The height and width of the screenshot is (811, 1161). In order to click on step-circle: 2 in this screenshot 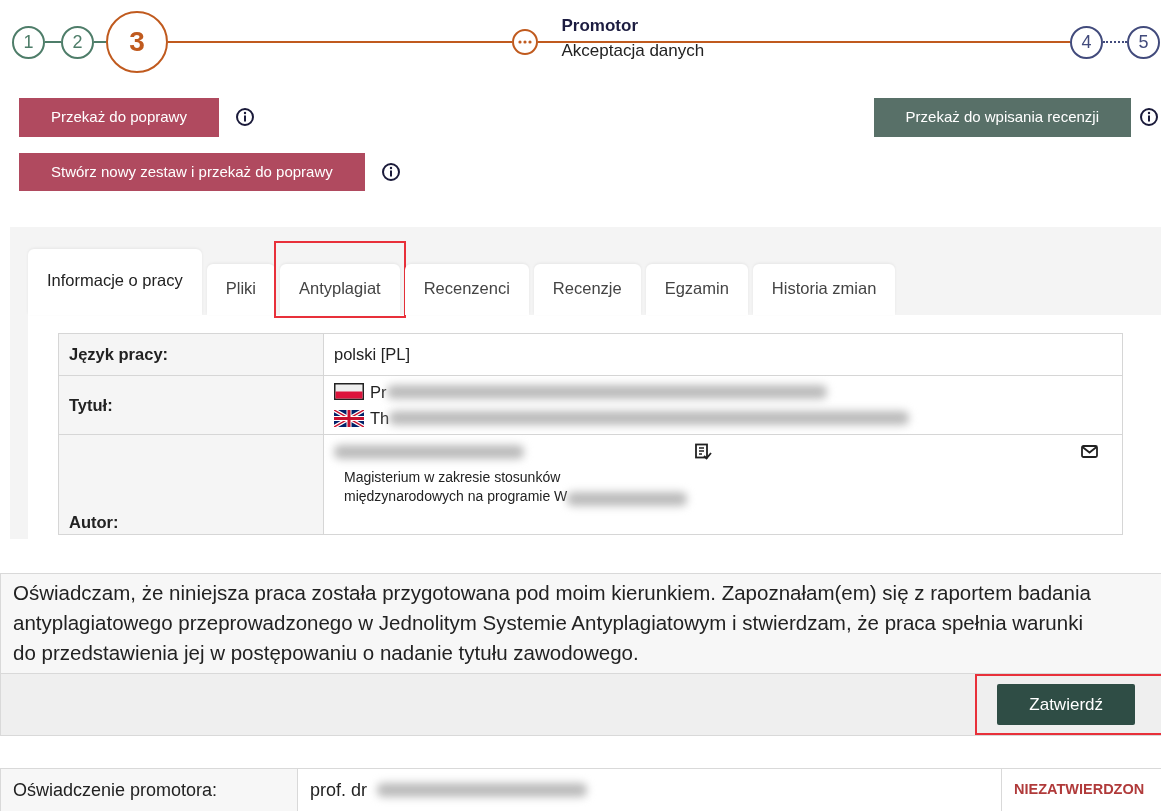, I will do `click(77, 42)`.